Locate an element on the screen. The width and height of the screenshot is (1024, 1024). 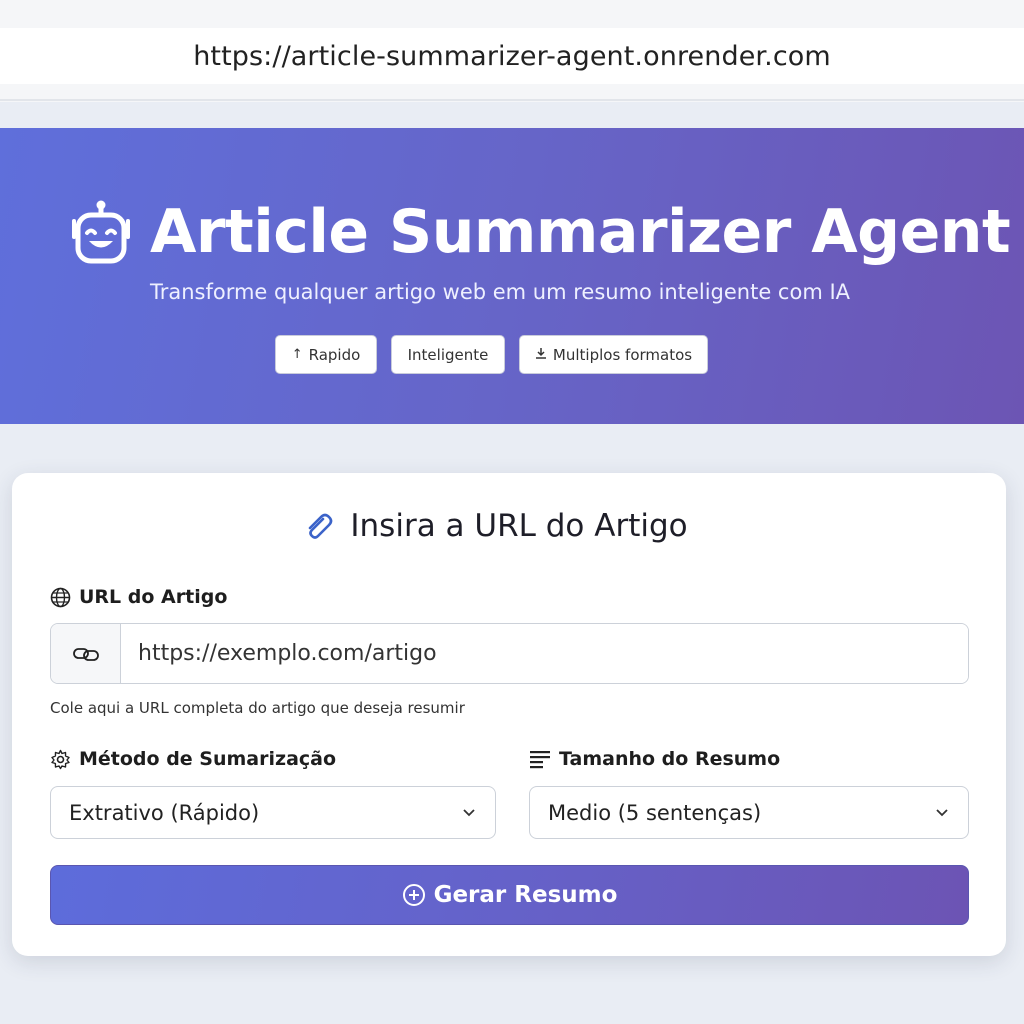
size-select-value: Medio (5 sentenças) is located at coordinates (655, 812).